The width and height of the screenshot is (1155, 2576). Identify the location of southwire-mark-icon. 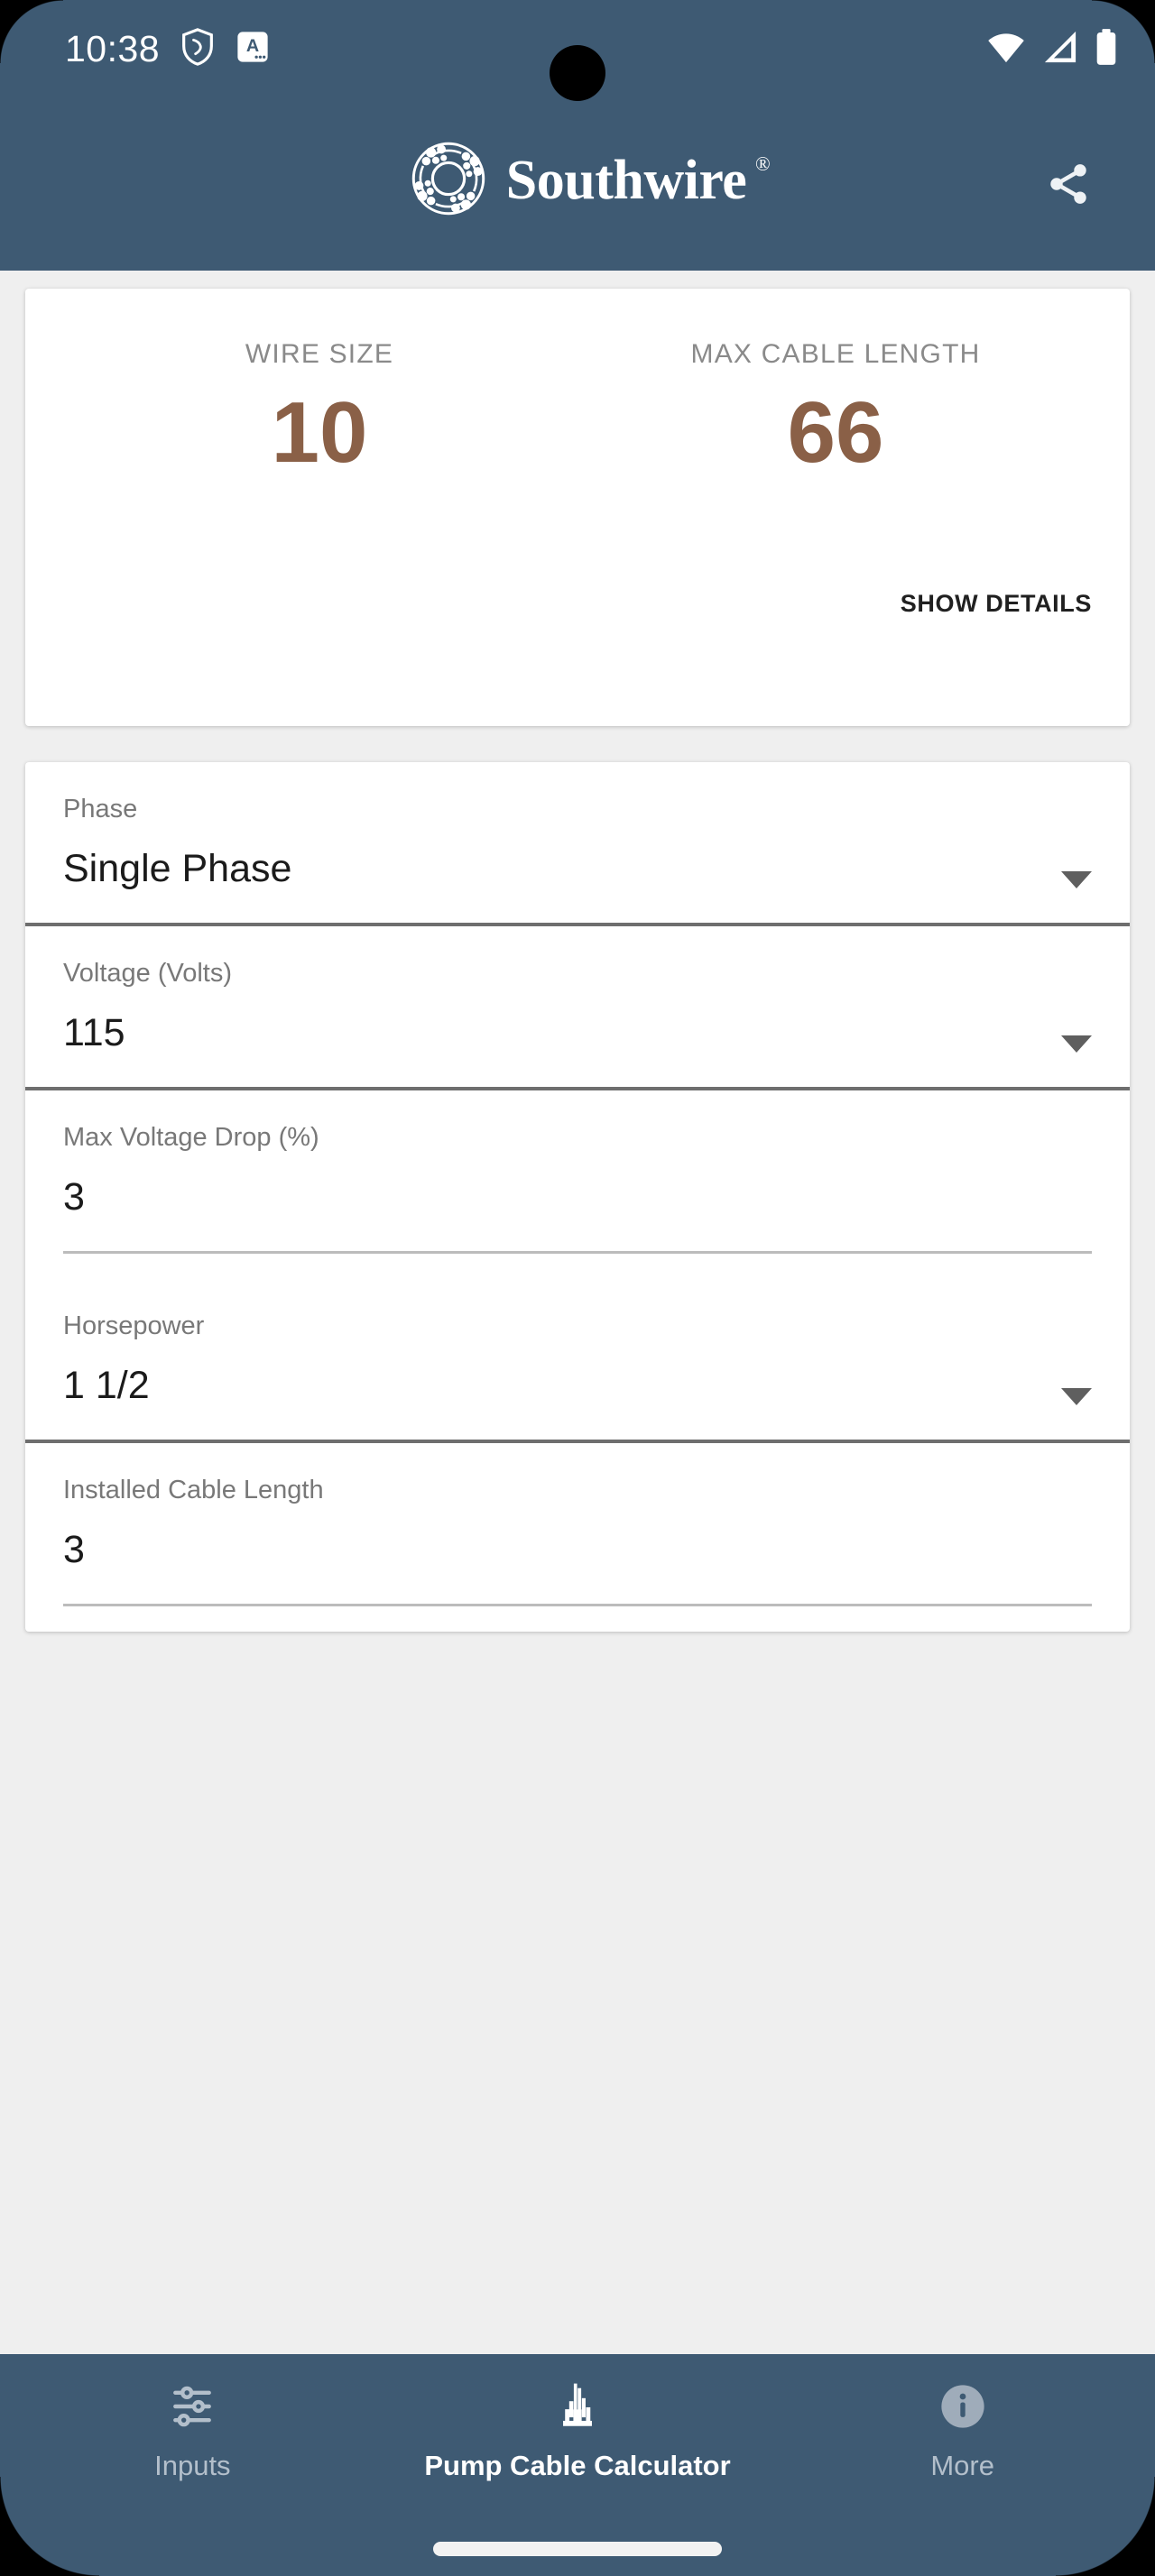
(448, 181).